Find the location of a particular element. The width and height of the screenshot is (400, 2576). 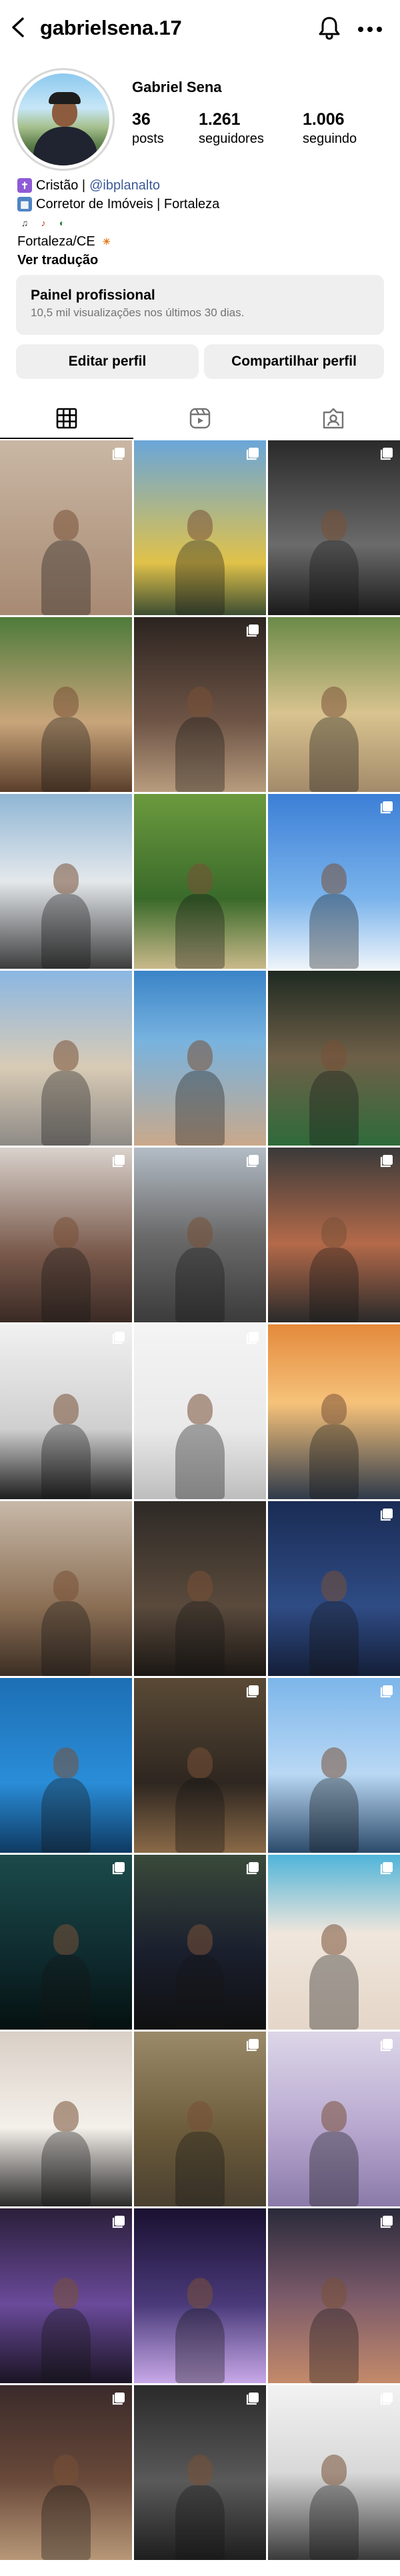

church-mention-link: @ibplanalto is located at coordinates (124, 185).